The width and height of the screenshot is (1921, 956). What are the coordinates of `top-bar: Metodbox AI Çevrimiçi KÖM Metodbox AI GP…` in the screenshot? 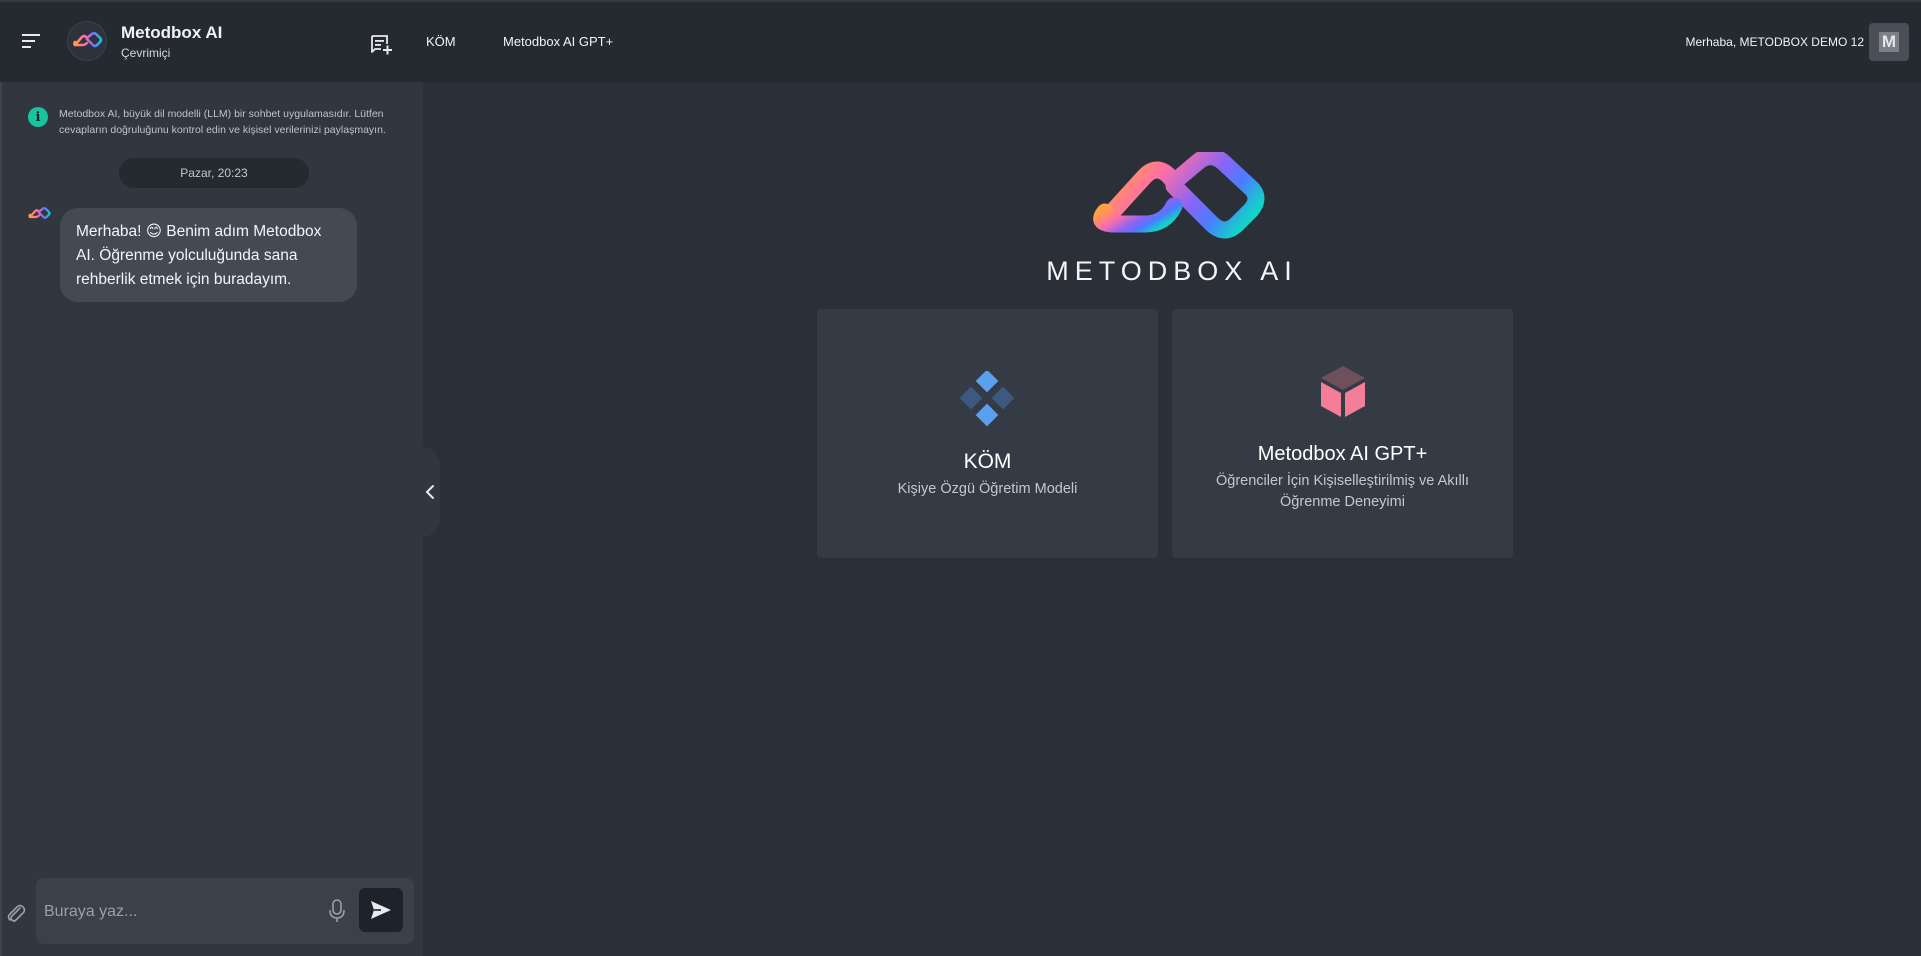 It's located at (960, 41).